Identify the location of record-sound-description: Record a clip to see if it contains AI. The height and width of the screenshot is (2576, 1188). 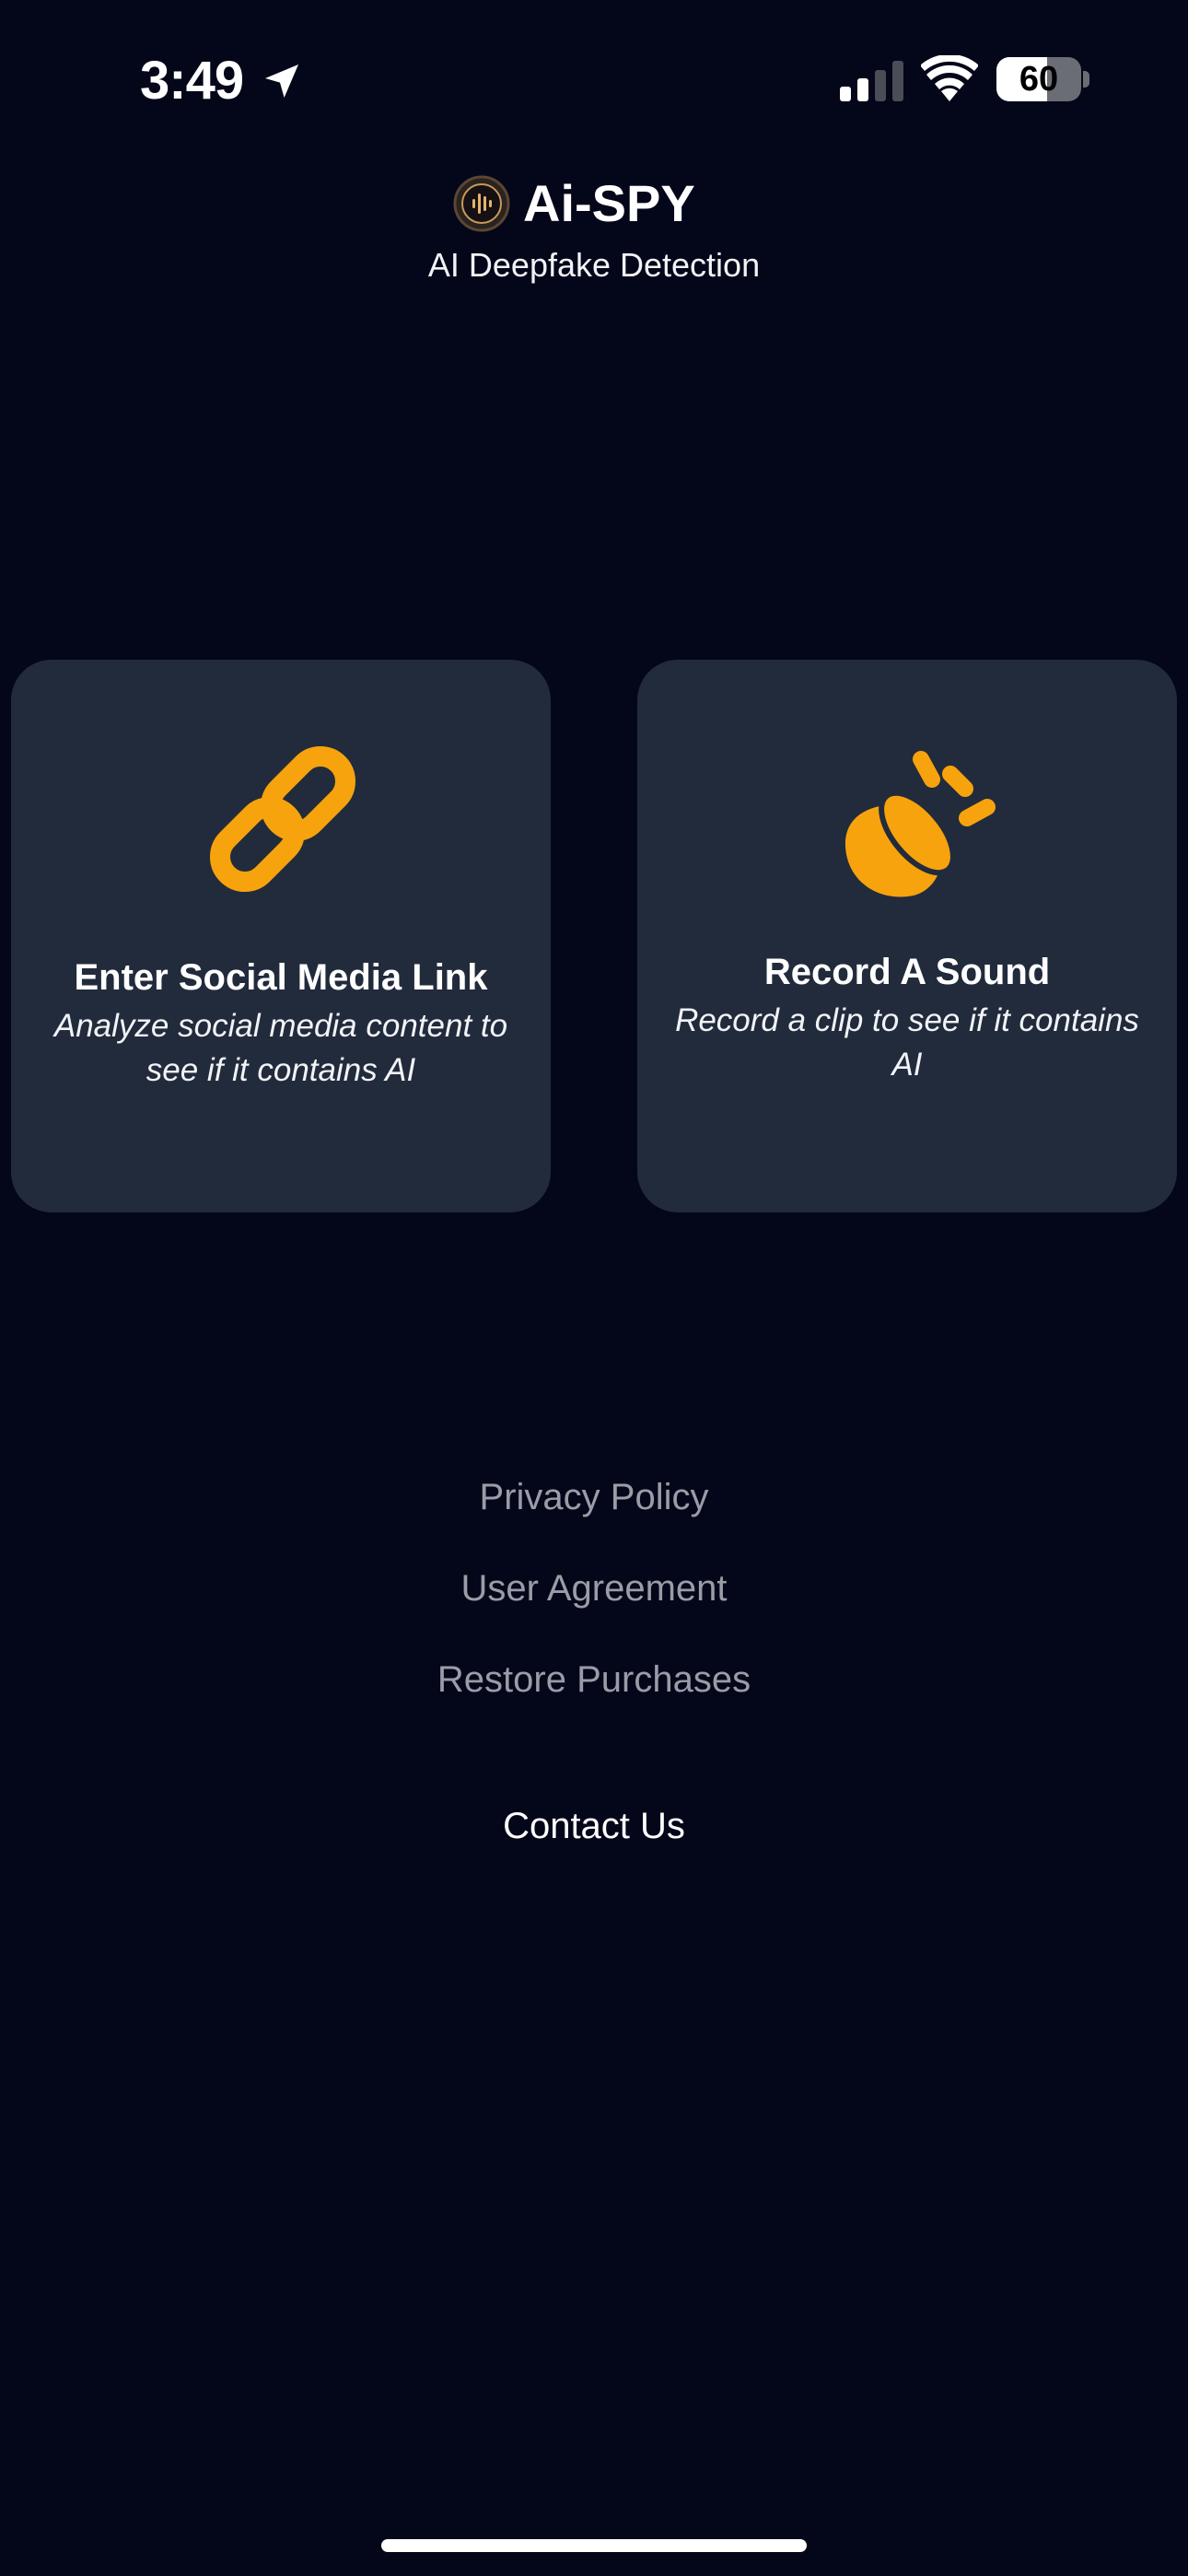
(907, 1042).